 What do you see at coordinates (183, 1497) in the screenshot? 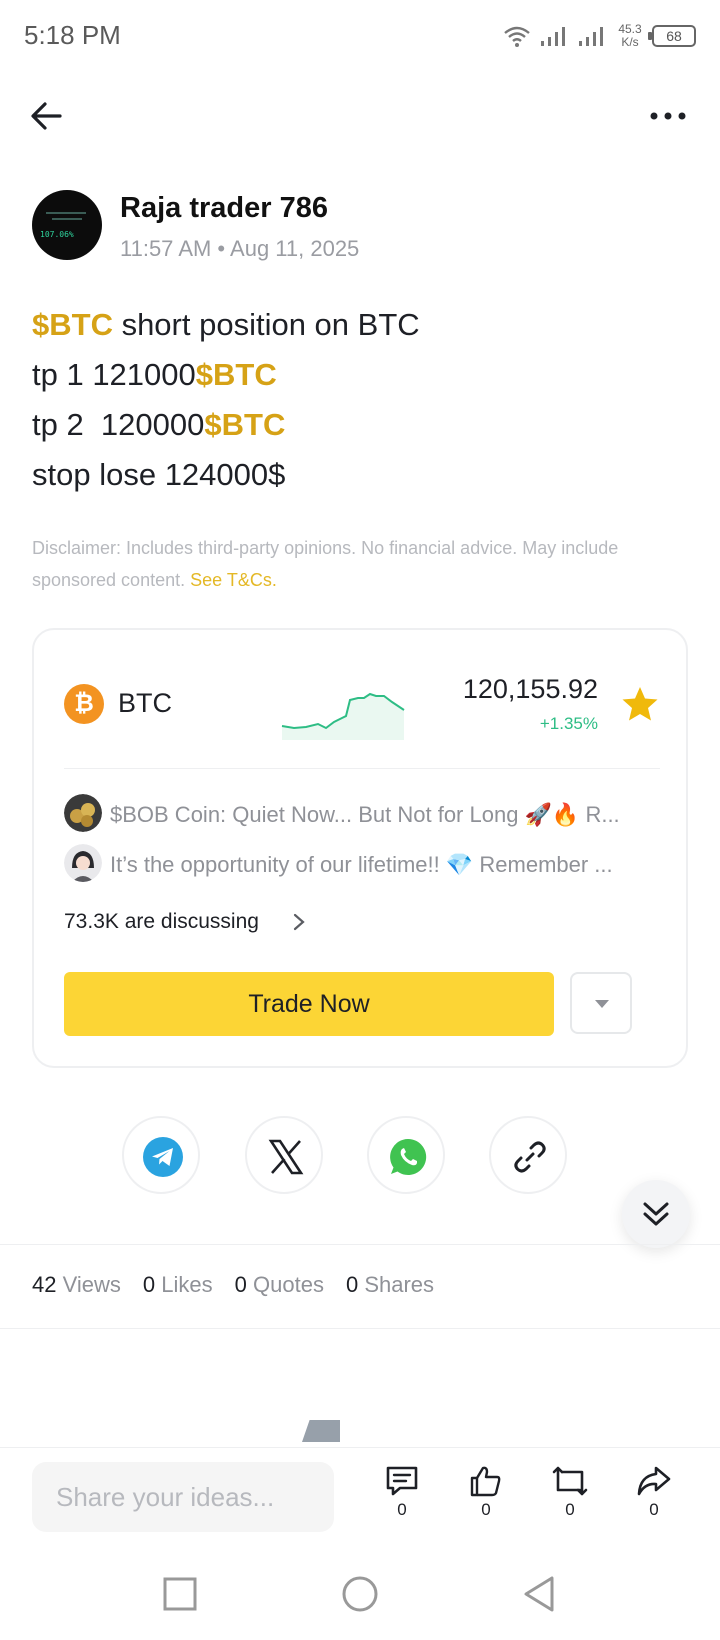
I see `share-ideas-input` at bounding box center [183, 1497].